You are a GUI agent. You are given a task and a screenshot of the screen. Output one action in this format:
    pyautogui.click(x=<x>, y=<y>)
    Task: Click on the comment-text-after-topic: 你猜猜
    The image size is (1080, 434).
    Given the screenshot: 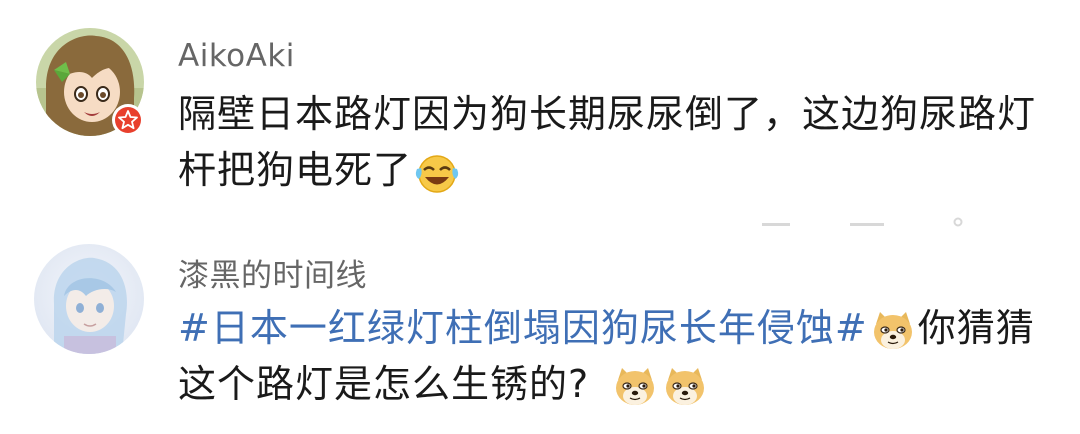 What is the action you would take?
    pyautogui.click(x=976, y=328)
    